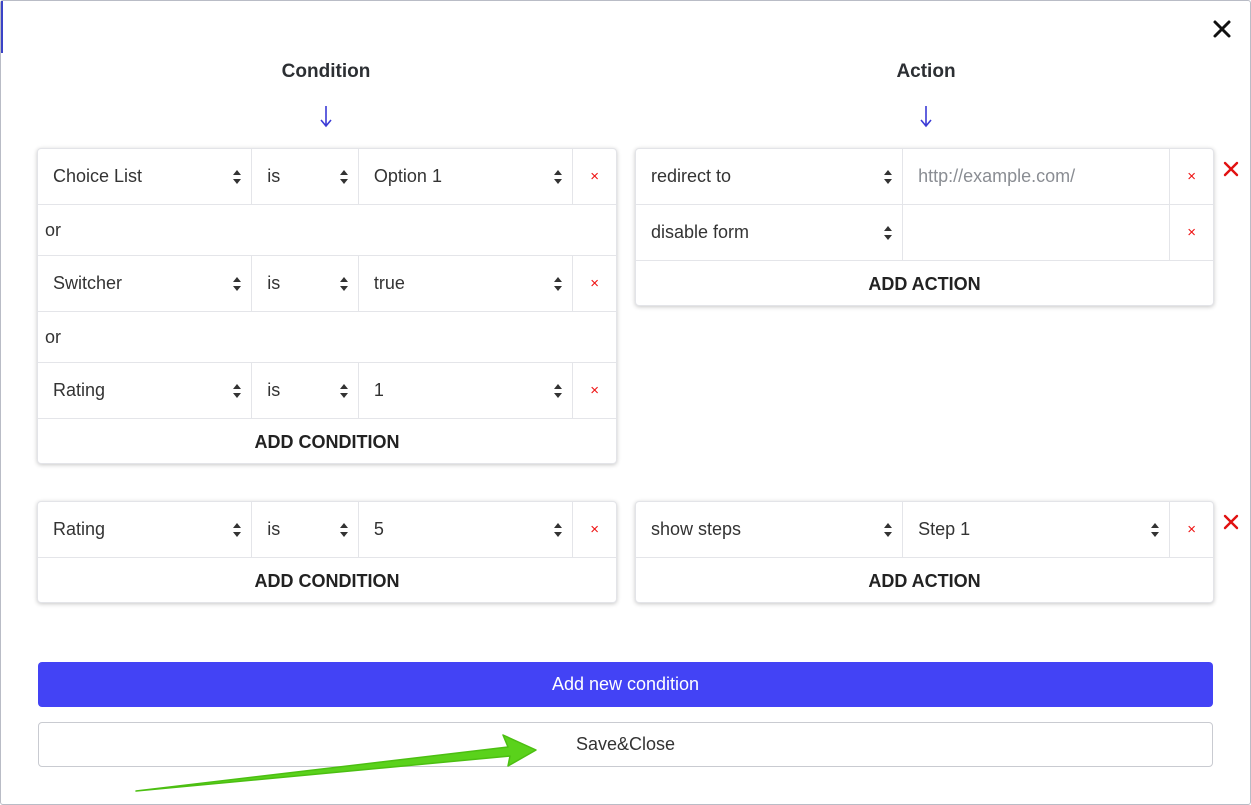 This screenshot has width=1251, height=805. What do you see at coordinates (1037, 232) in the screenshot?
I see `action-target-input` at bounding box center [1037, 232].